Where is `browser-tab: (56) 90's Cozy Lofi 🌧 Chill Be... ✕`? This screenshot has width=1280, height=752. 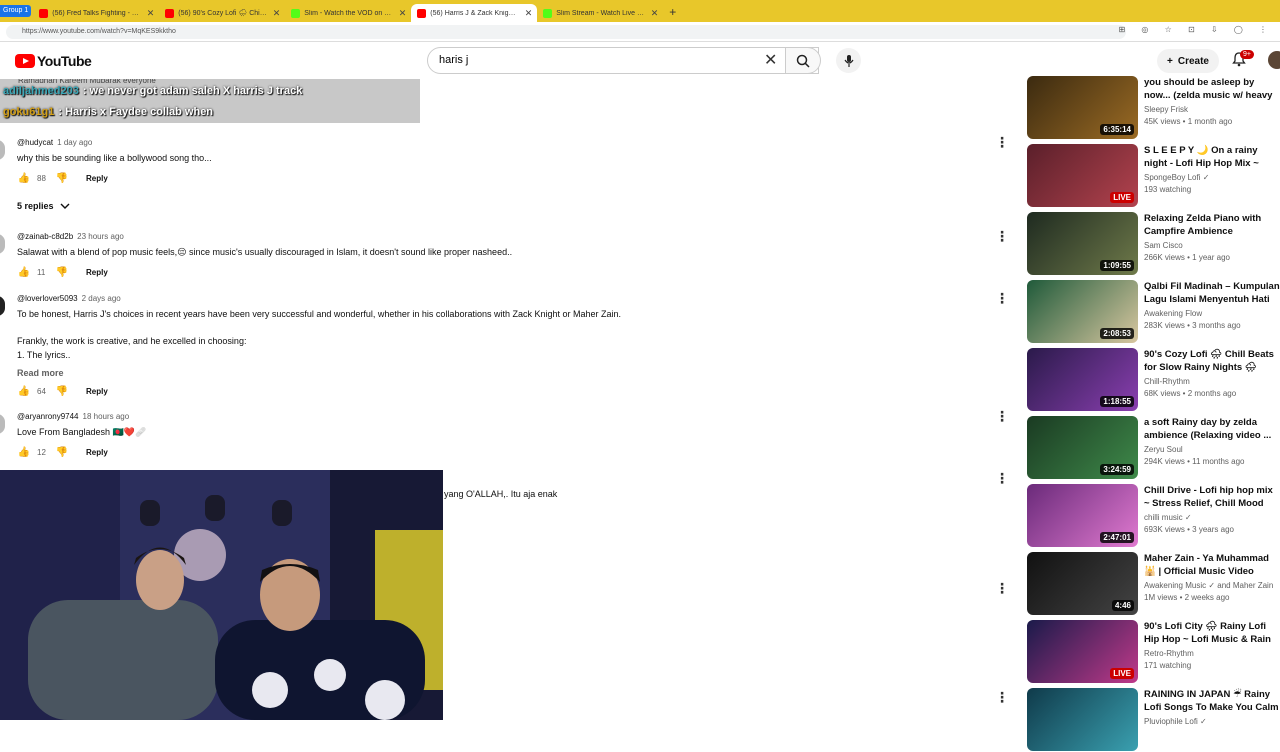
browser-tab: (56) 90's Cozy Lofi 🌧 Chill Be... ✕ is located at coordinates (222, 13).